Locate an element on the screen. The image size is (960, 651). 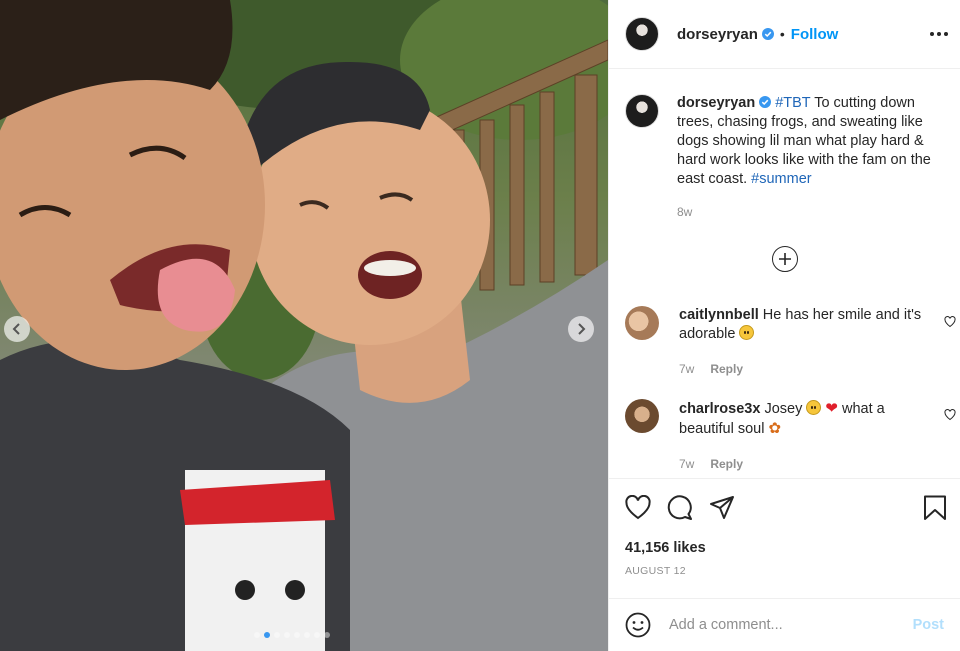
caption-timestamp: 8w is located at coordinates (812, 212).